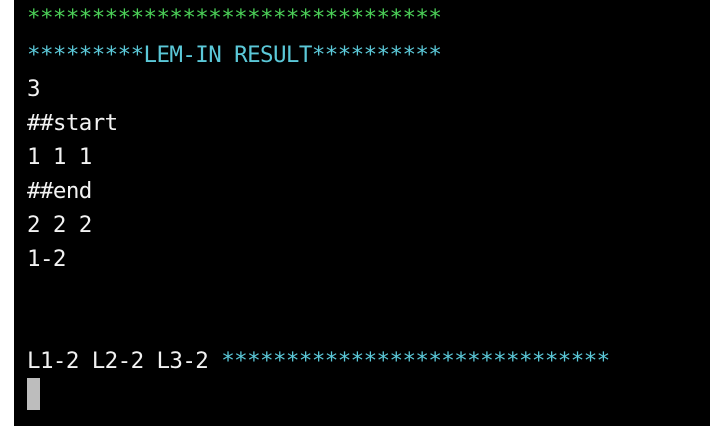 The height and width of the screenshot is (426, 710). I want to click on output-line-ant-count: 3, so click(34, 89).